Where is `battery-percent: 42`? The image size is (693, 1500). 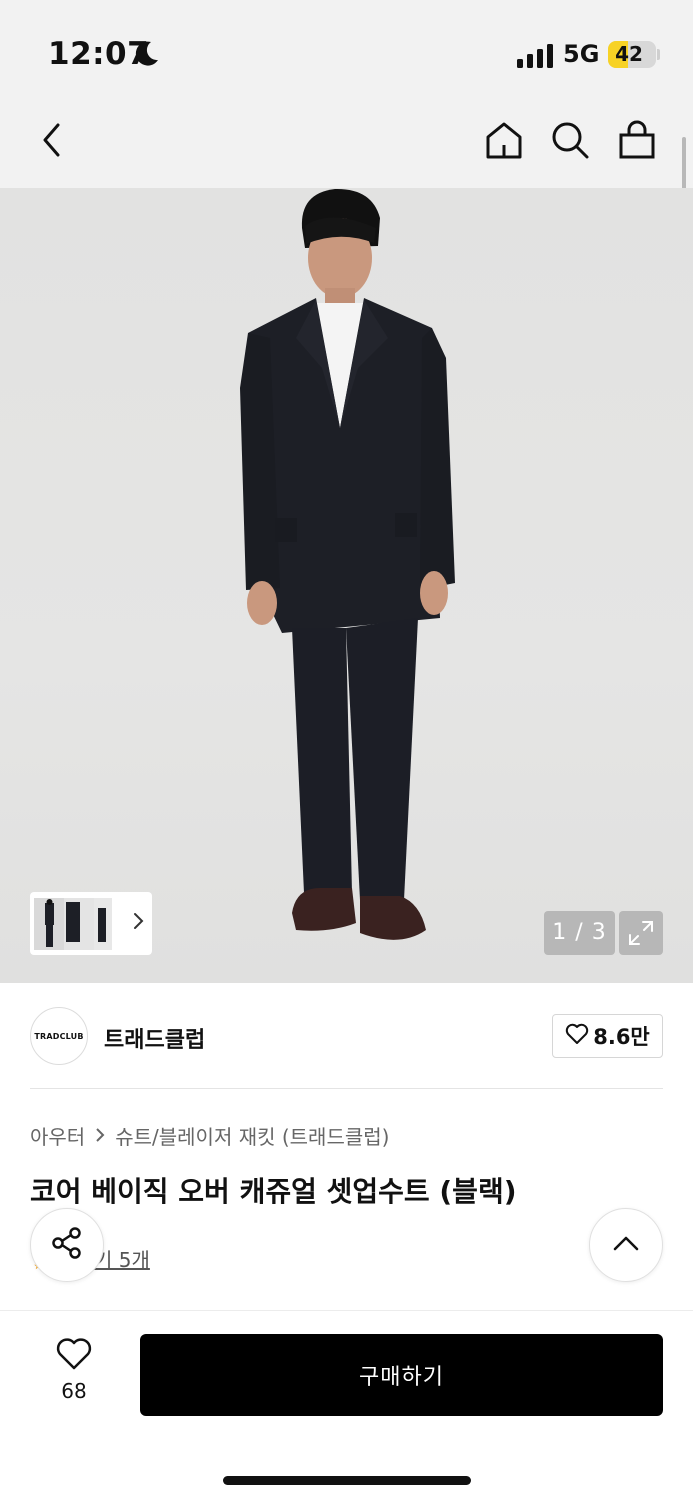
battery-percent: 42 is located at coordinates (629, 54).